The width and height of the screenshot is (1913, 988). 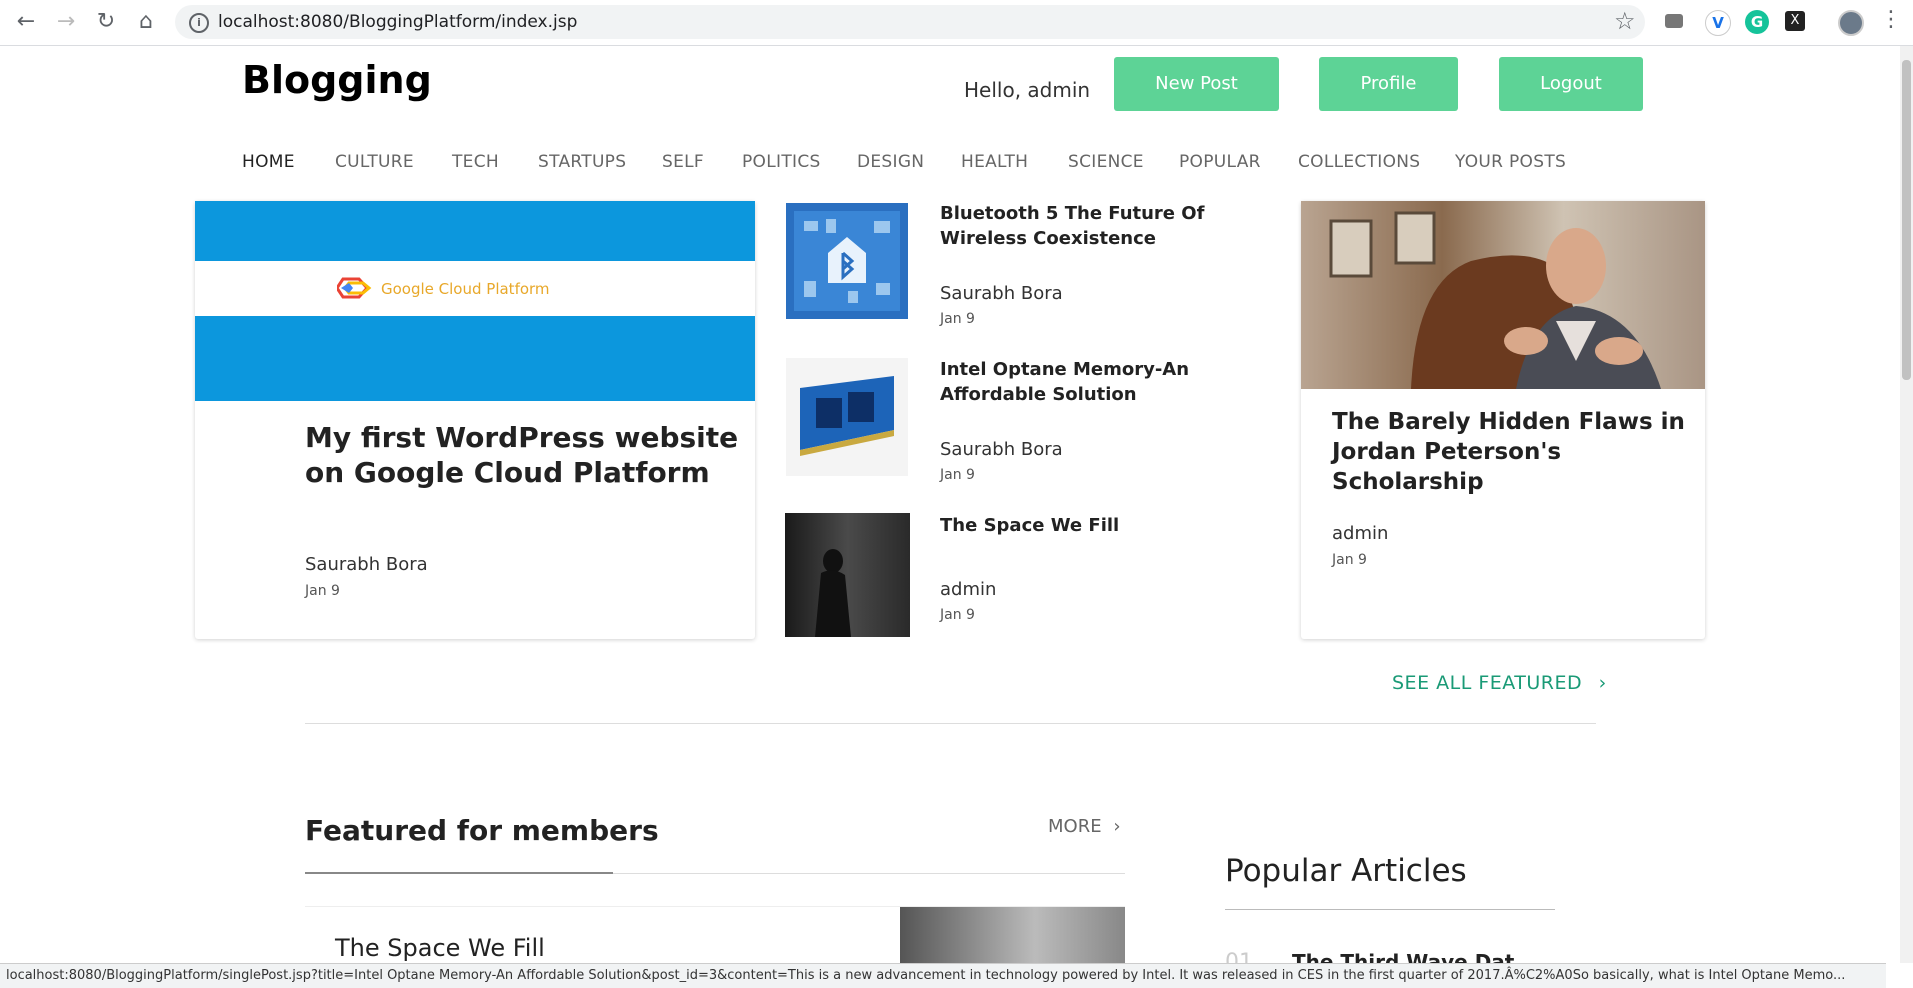 I want to click on featured-list-date-2: Jan 9, so click(x=957, y=475).